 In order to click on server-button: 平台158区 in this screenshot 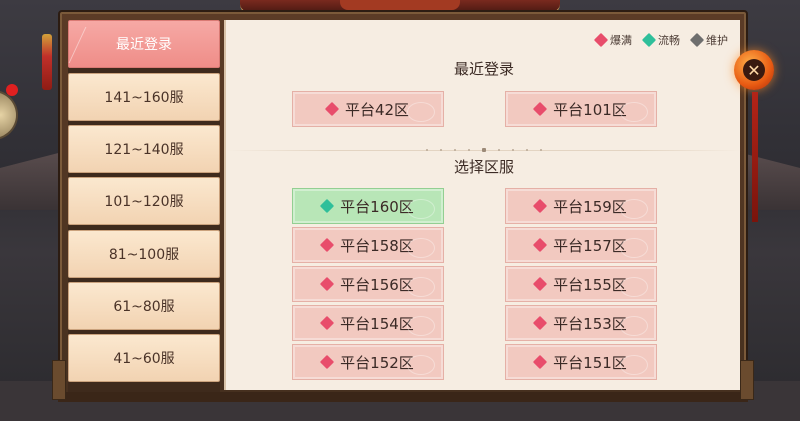, I will do `click(368, 245)`.